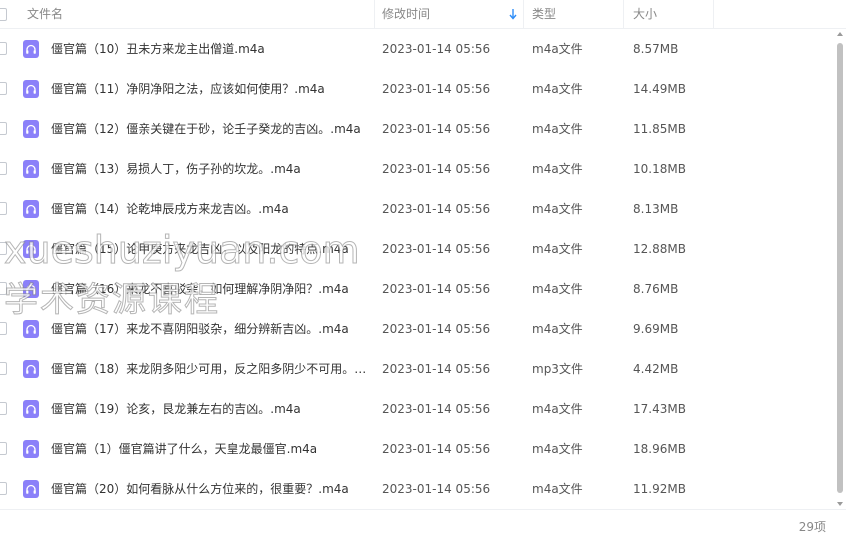  I want to click on scroll-thumb, so click(840, 268).